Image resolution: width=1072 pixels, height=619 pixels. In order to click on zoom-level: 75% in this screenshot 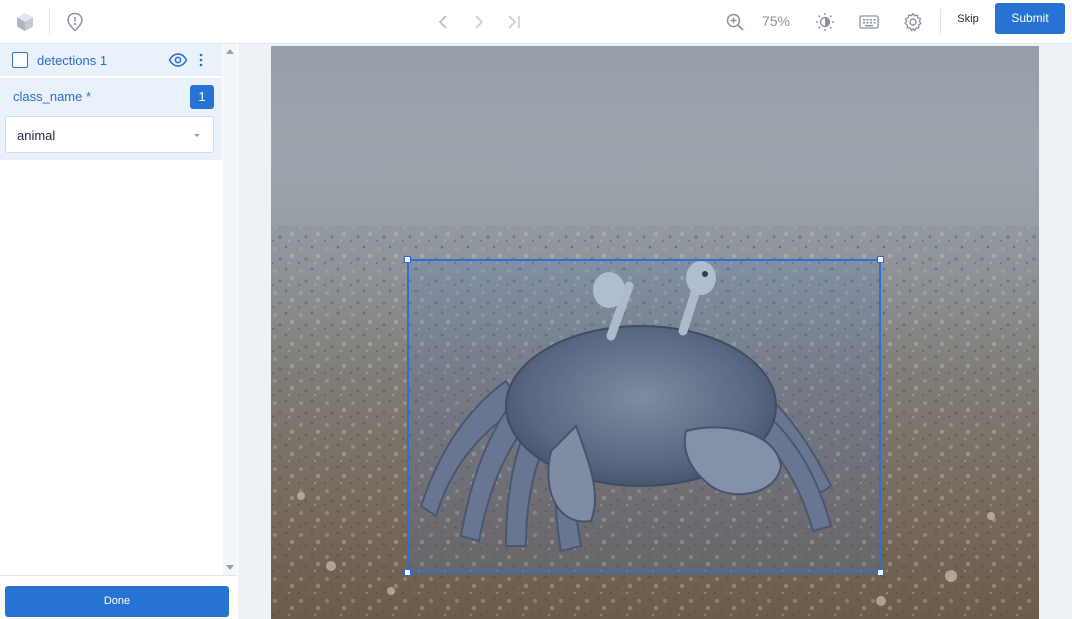, I will do `click(776, 21)`.